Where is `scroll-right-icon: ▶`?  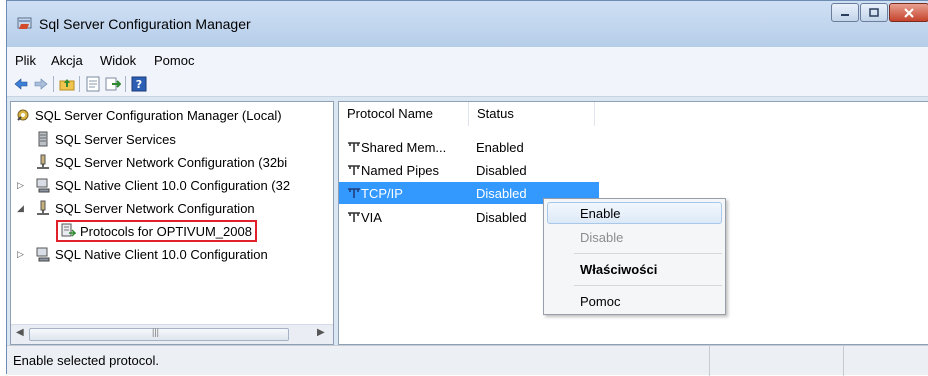
scroll-right-icon: ▶ is located at coordinates (321, 332).